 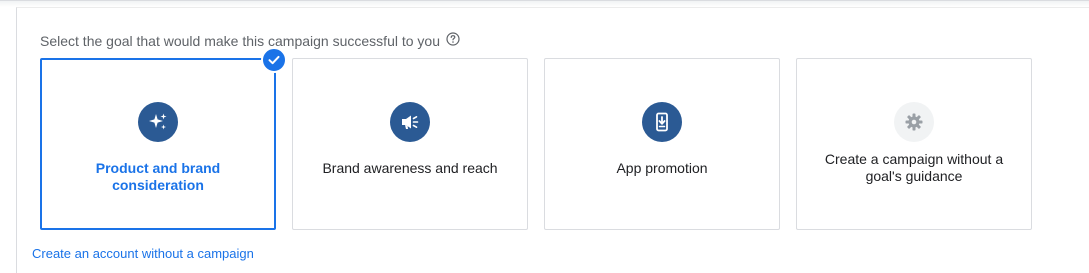 What do you see at coordinates (662, 144) in the screenshot?
I see `goal-card-app-promotion: App promotion` at bounding box center [662, 144].